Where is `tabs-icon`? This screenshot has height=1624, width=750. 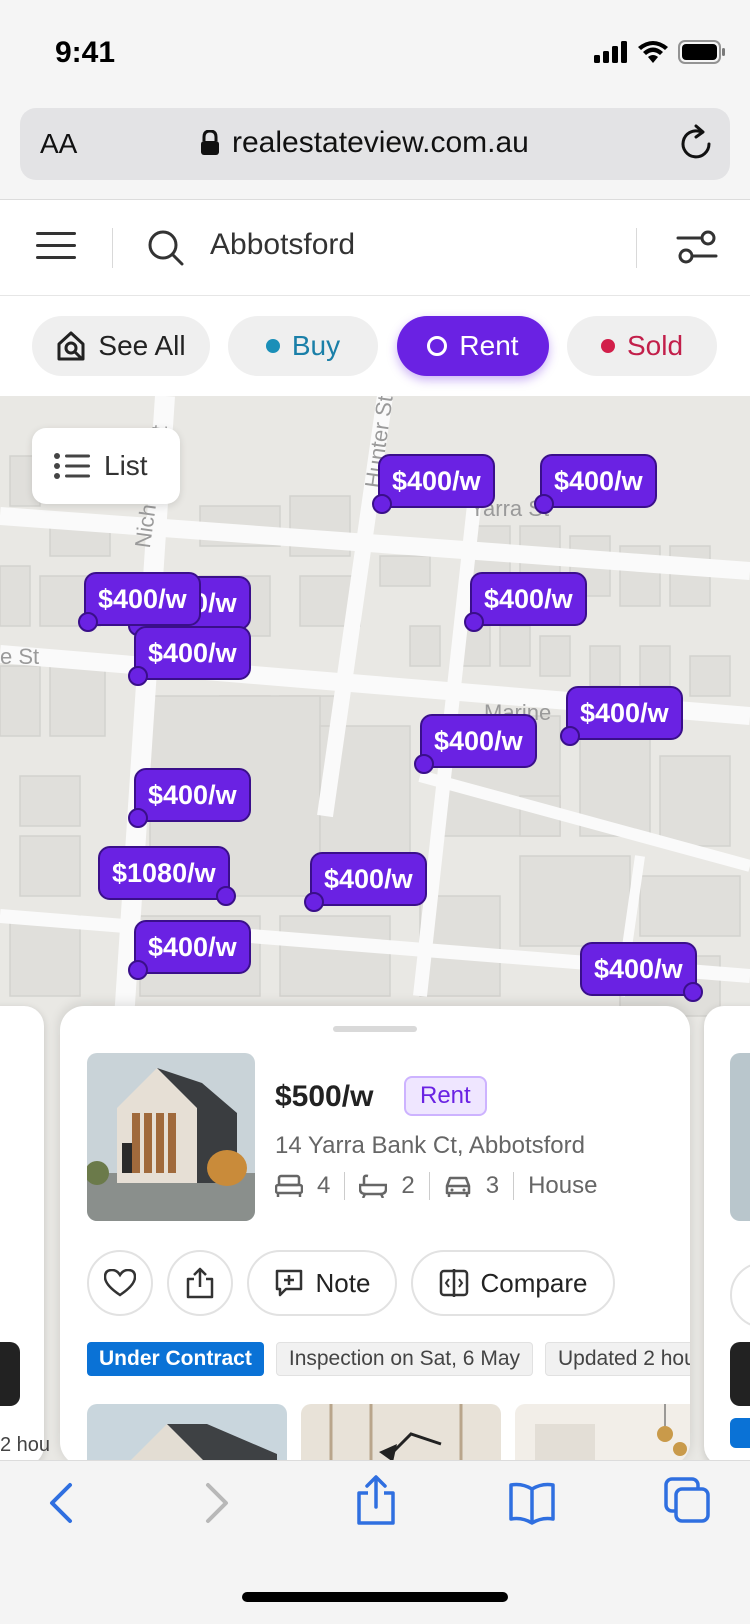 tabs-icon is located at coordinates (688, 1501).